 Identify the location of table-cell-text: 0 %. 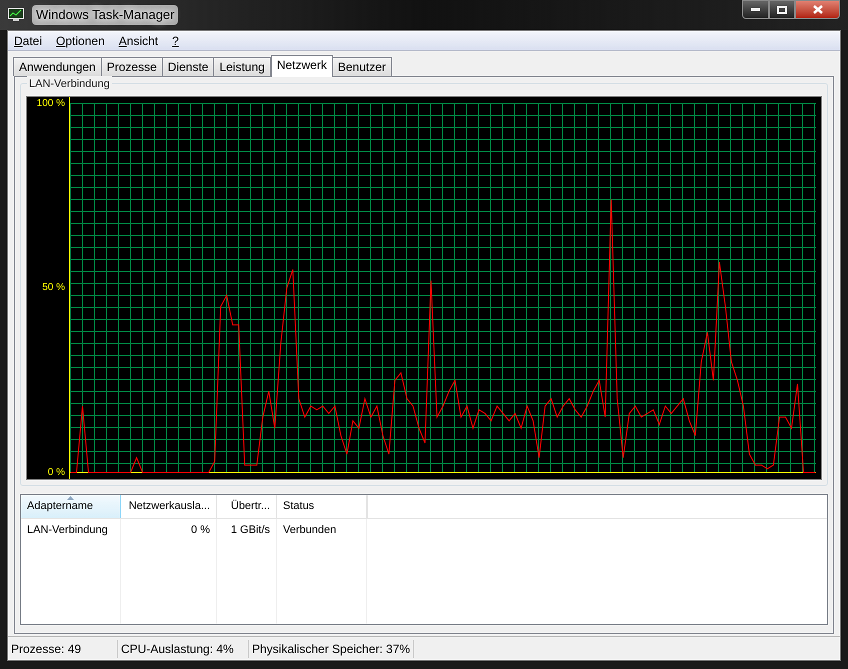
(200, 530).